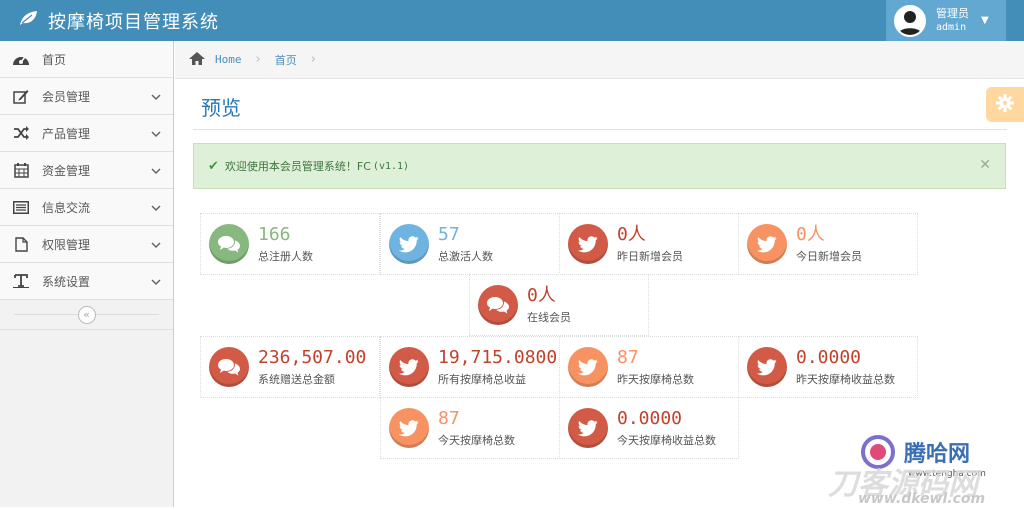  What do you see at coordinates (21, 96) in the screenshot?
I see `edit-icon` at bounding box center [21, 96].